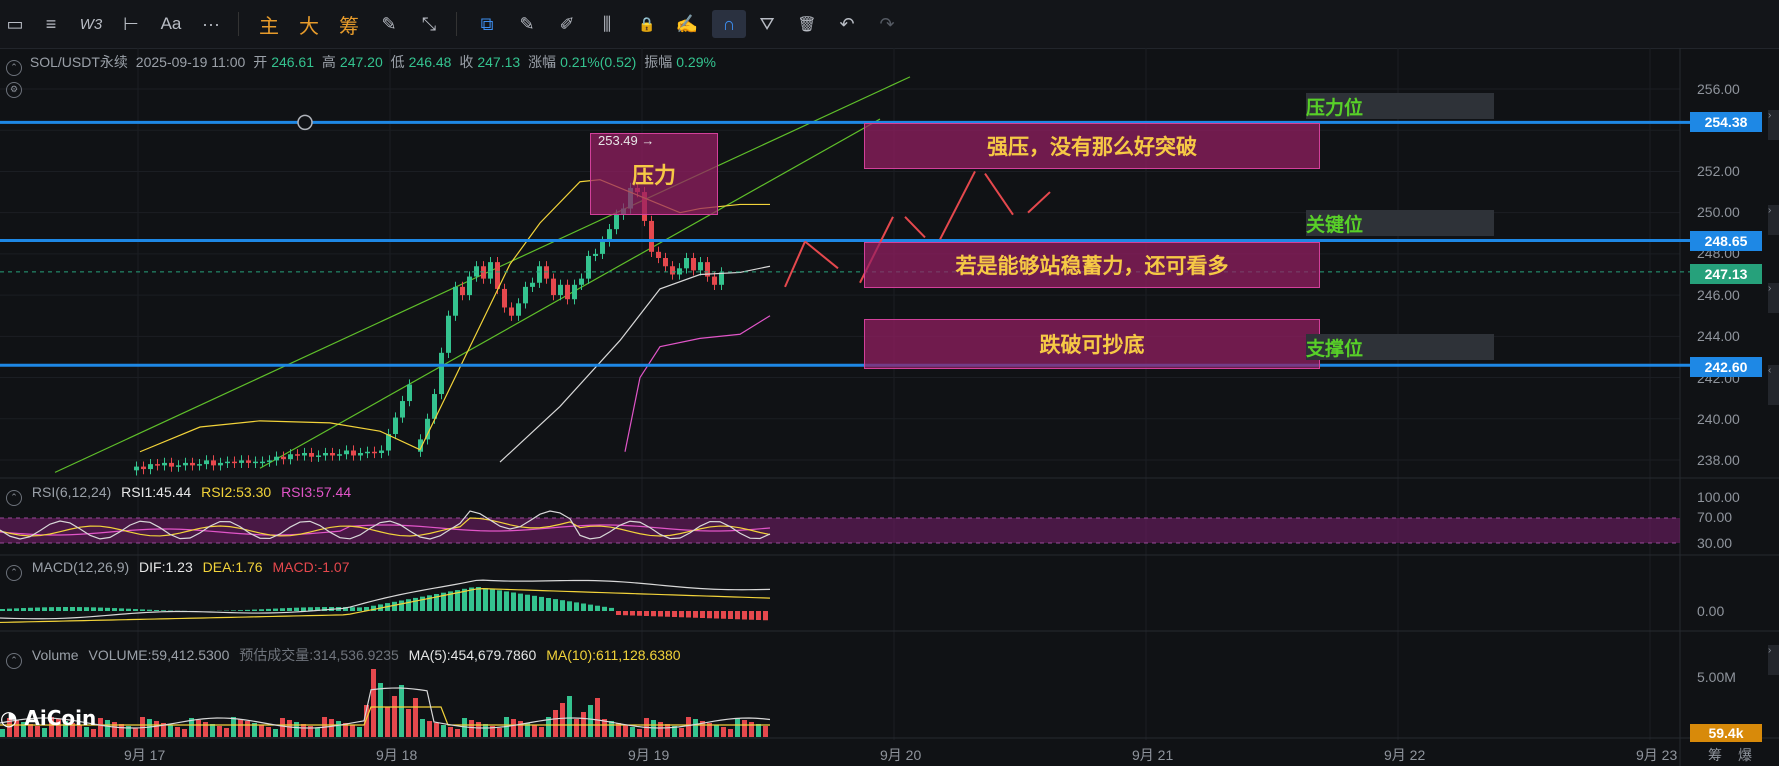 This screenshot has height=766, width=1779. I want to click on undo-icon: ↶, so click(847, 24).